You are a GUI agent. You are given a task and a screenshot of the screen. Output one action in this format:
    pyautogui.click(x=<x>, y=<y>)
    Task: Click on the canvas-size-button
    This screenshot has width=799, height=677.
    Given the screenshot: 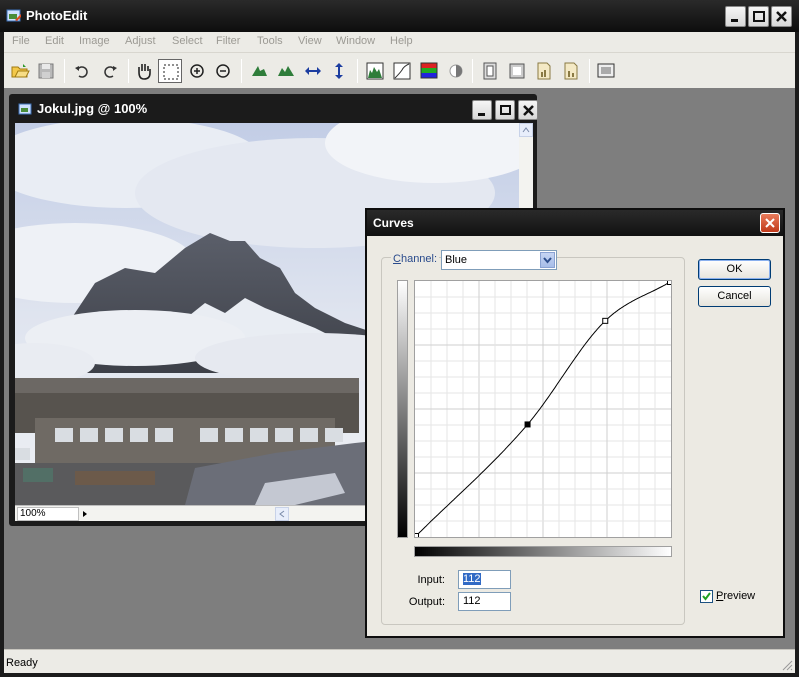 What is the action you would take?
    pyautogui.click(x=517, y=71)
    